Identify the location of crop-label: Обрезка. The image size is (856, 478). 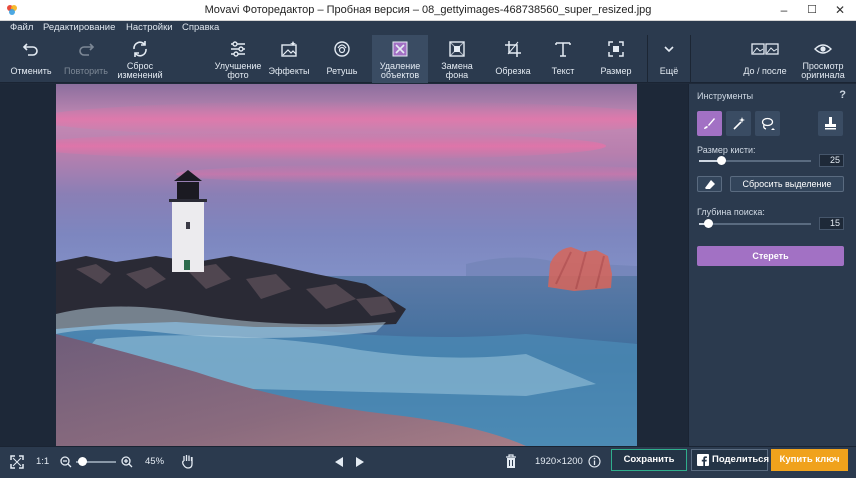
(513, 71).